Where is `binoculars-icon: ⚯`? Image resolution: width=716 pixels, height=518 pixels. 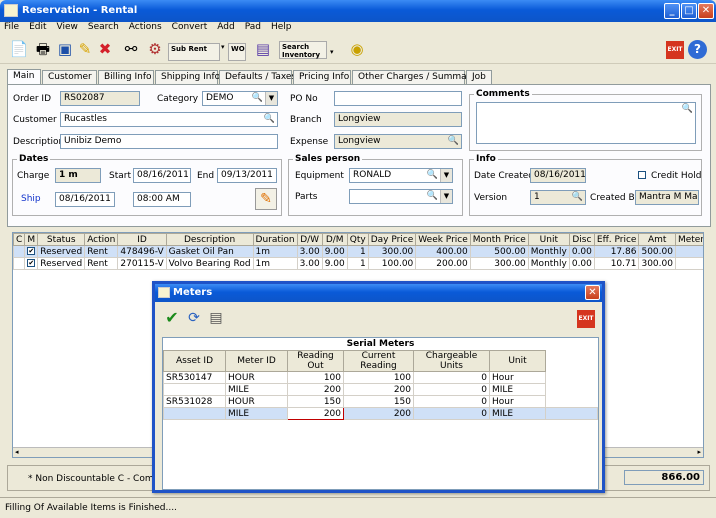
binoculars-icon: ⚯ is located at coordinates (131, 49).